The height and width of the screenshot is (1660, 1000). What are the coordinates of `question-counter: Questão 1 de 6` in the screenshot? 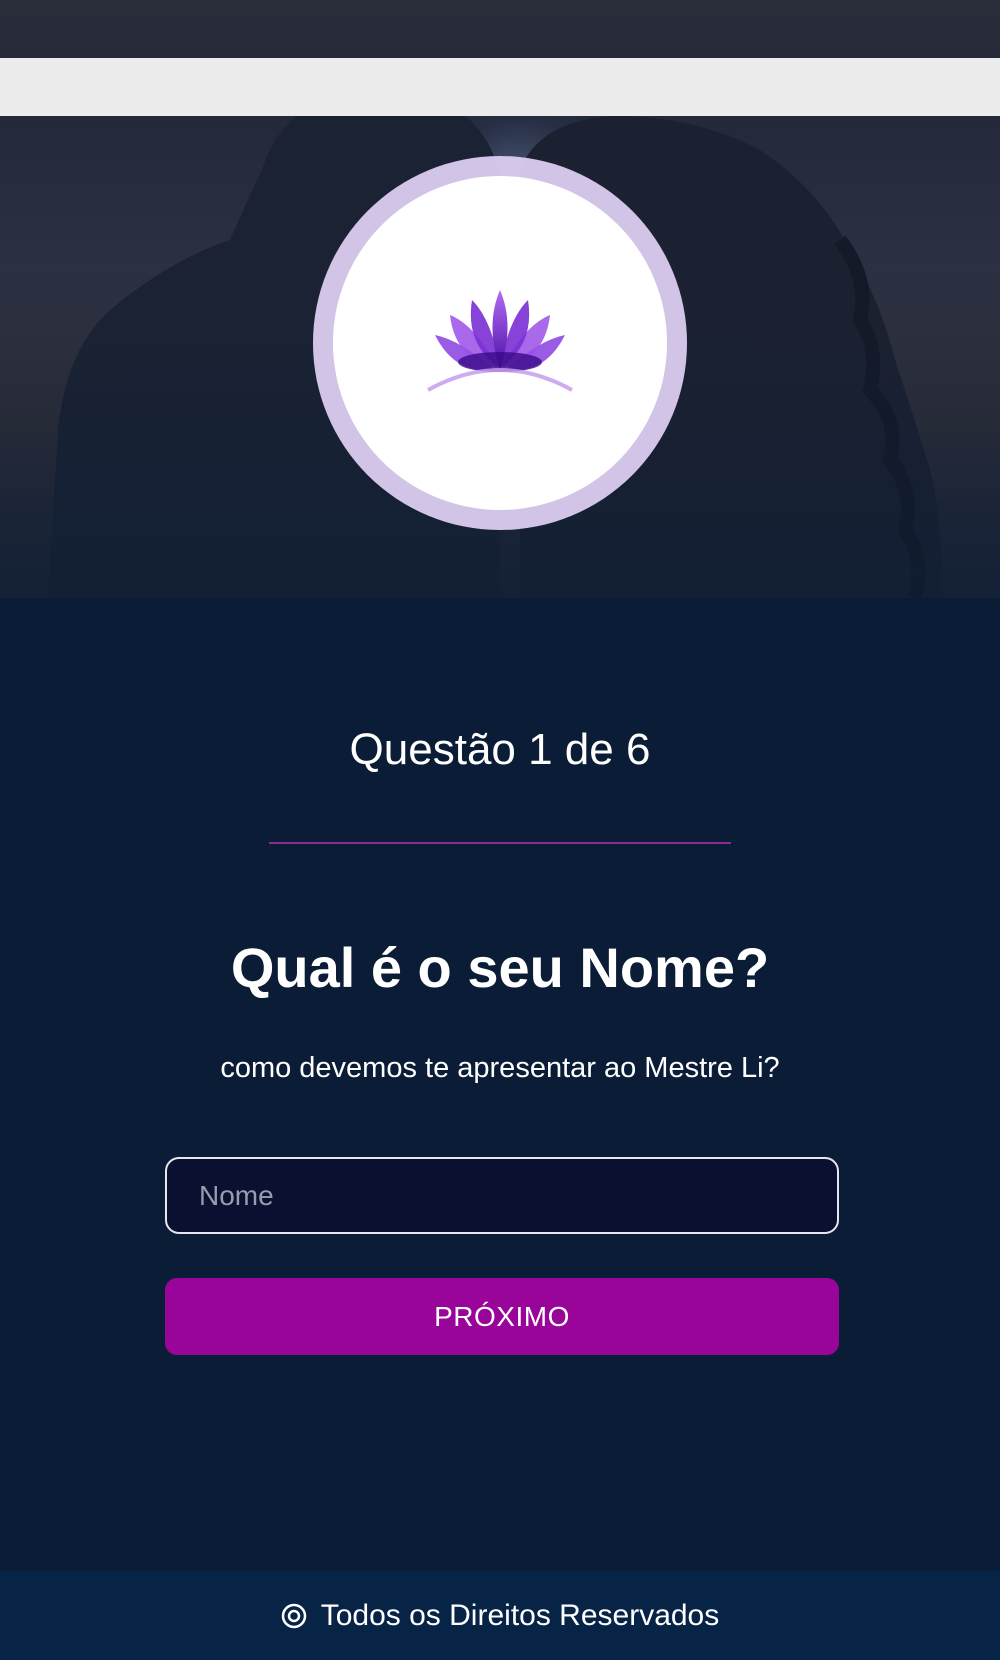 It's located at (500, 749).